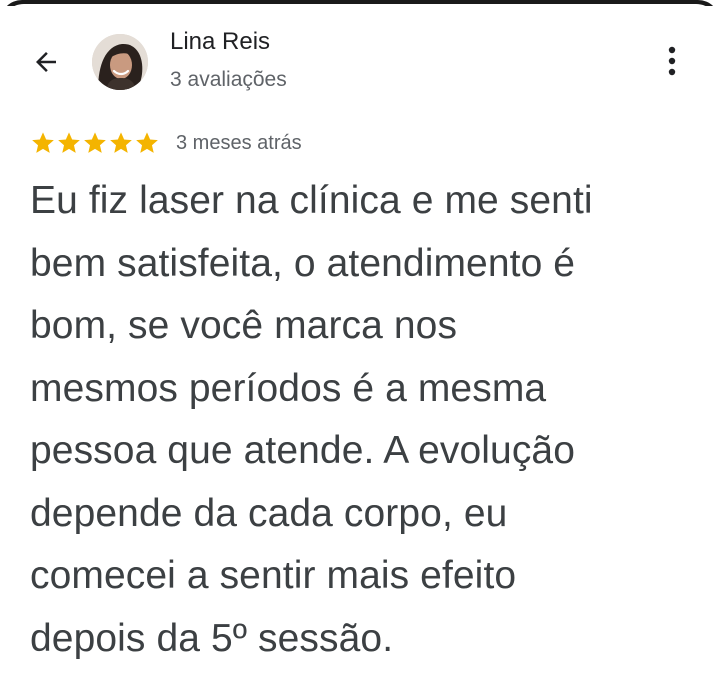 This screenshot has height=696, width=720. I want to click on more-vertical-icon, so click(672, 61).